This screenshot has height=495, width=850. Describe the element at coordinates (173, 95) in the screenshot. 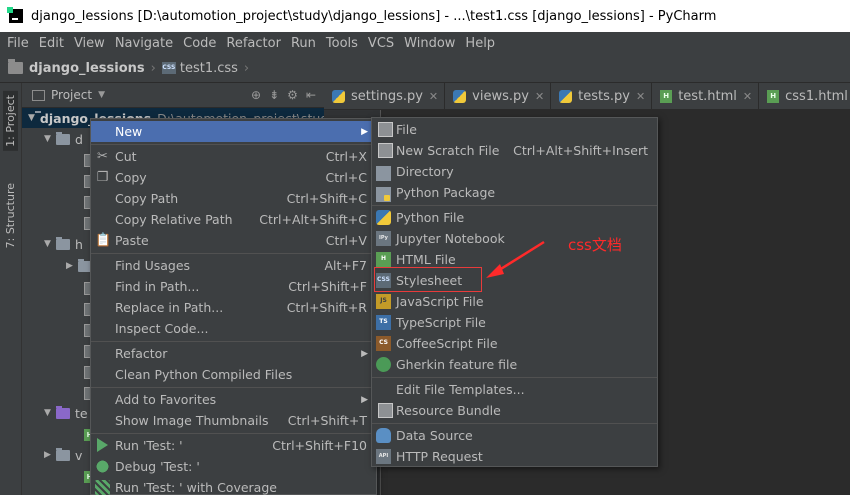

I see `project-panel-header: Project ▼ ⊕ ⇟ ⚙ ⇤` at that location.